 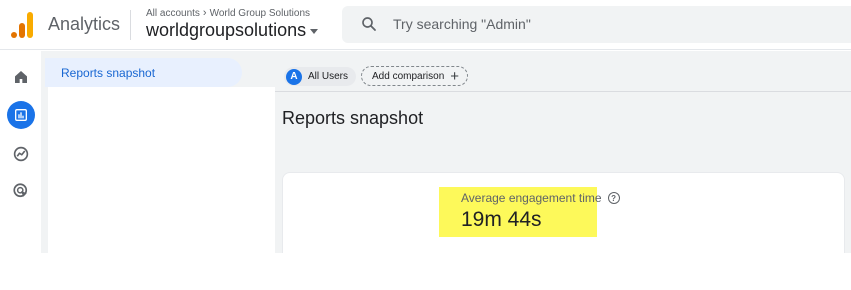 I want to click on segment-chip-all-users: A All Users, so click(x=320, y=76).